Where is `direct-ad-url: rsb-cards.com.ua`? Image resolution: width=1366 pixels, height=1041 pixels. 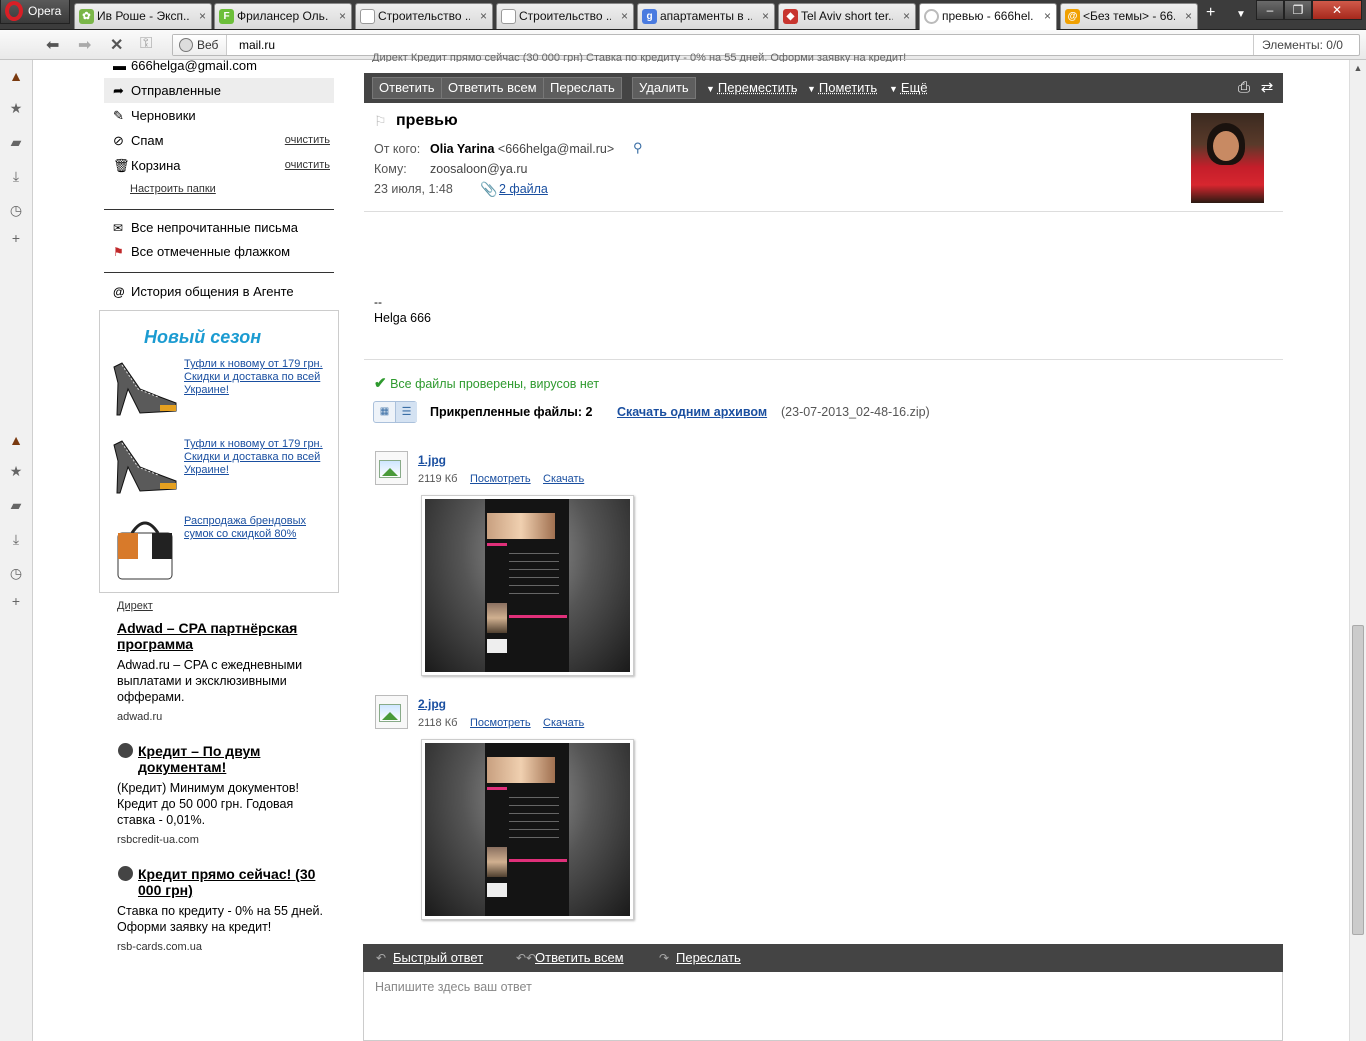 direct-ad-url: rsb-cards.com.ua is located at coordinates (159, 947).